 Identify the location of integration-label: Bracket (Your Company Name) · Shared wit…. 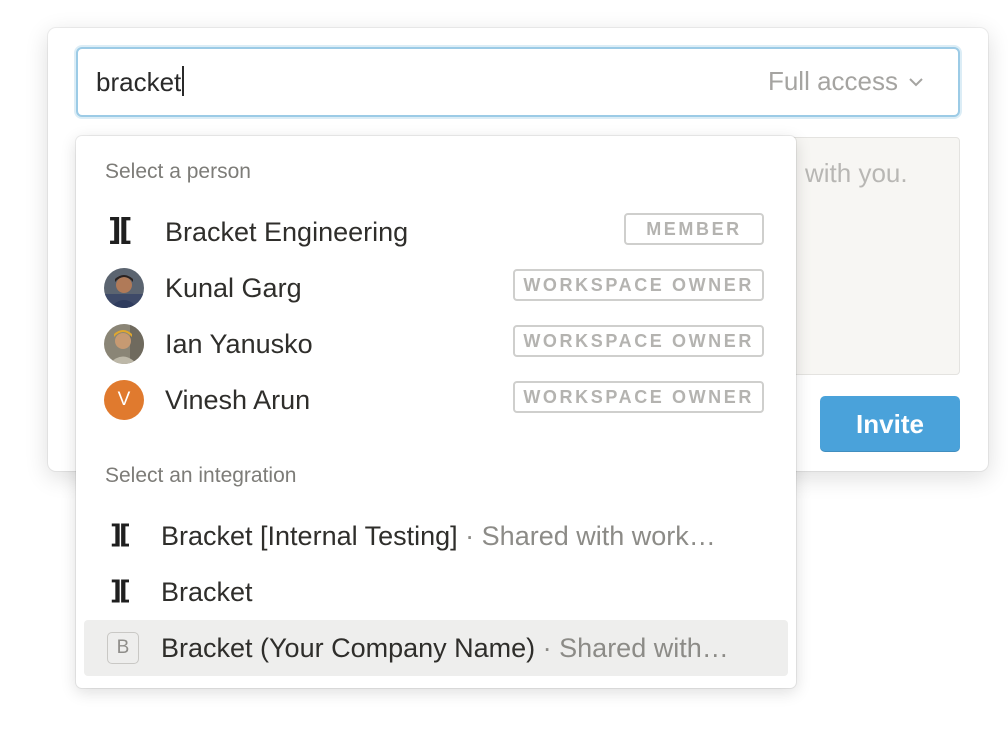
(445, 648).